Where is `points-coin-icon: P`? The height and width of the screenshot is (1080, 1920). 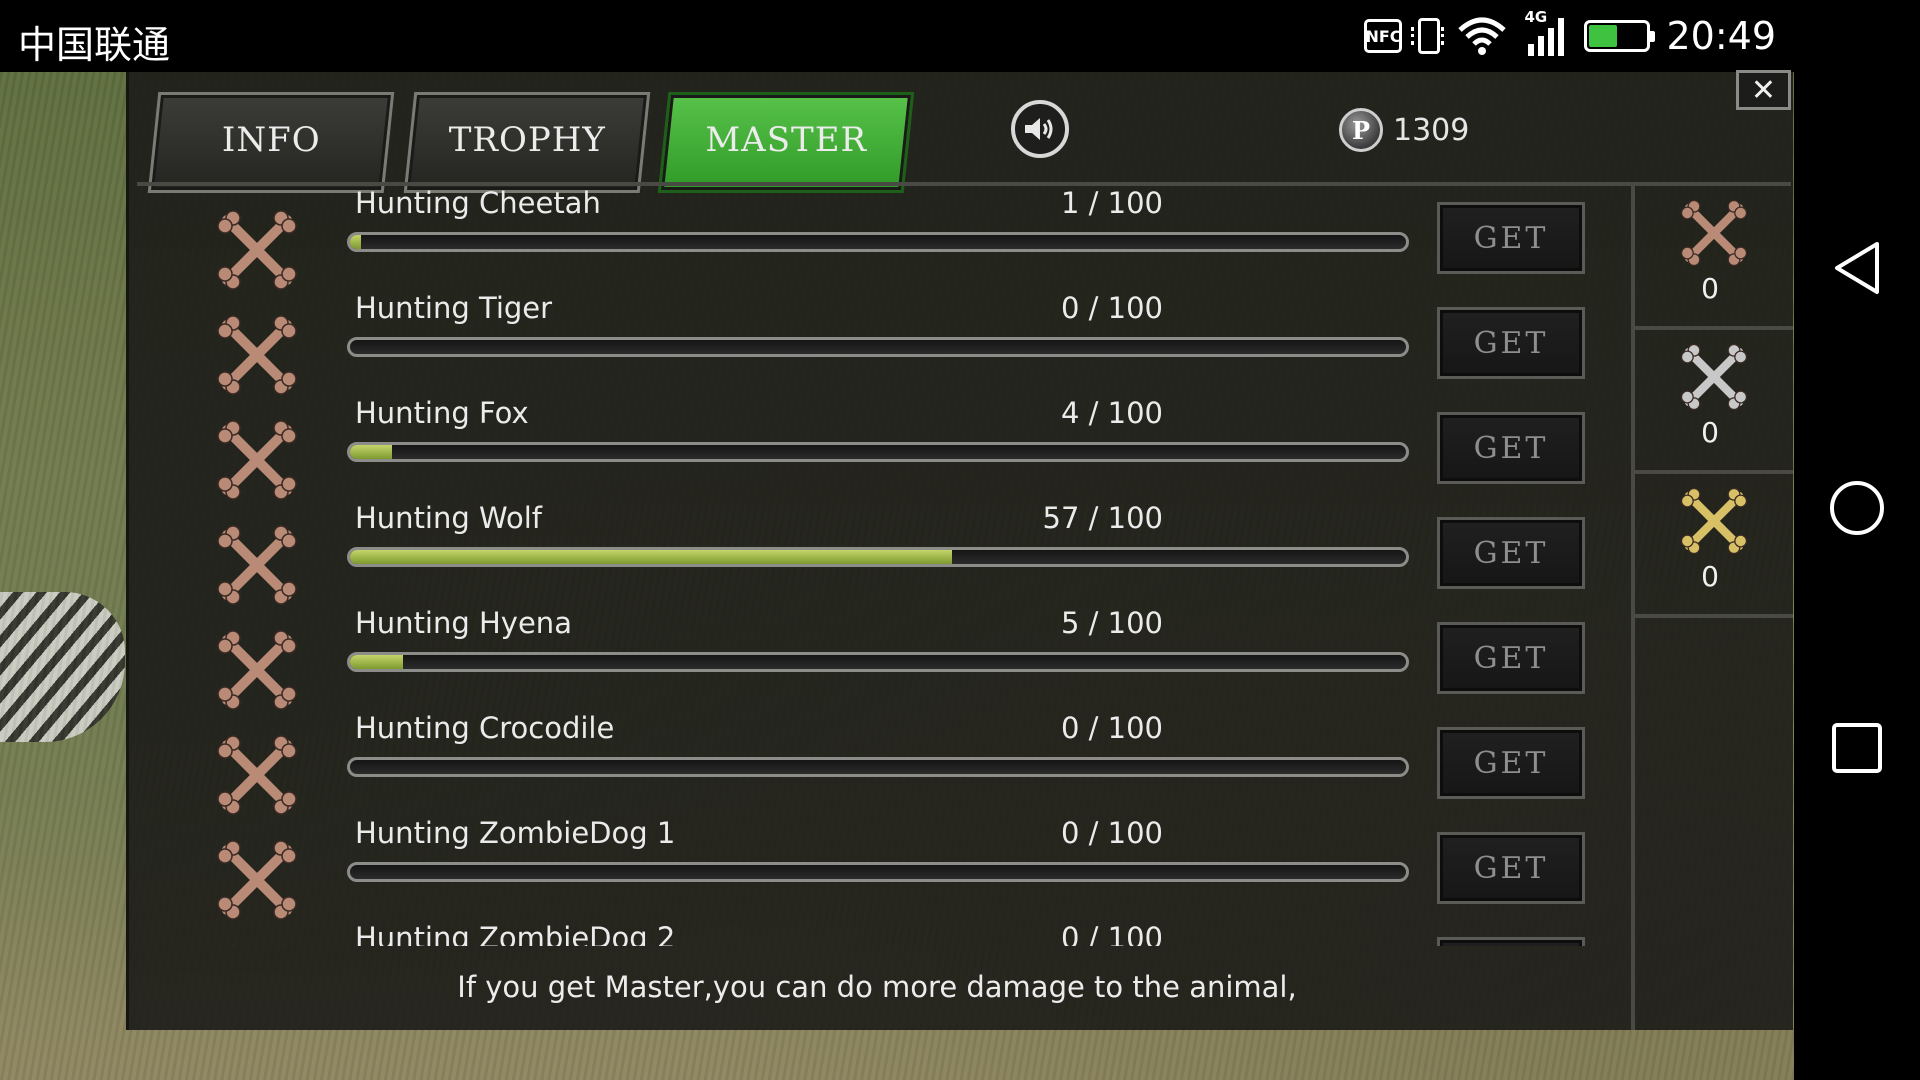
points-coin-icon: P is located at coordinates (1361, 130).